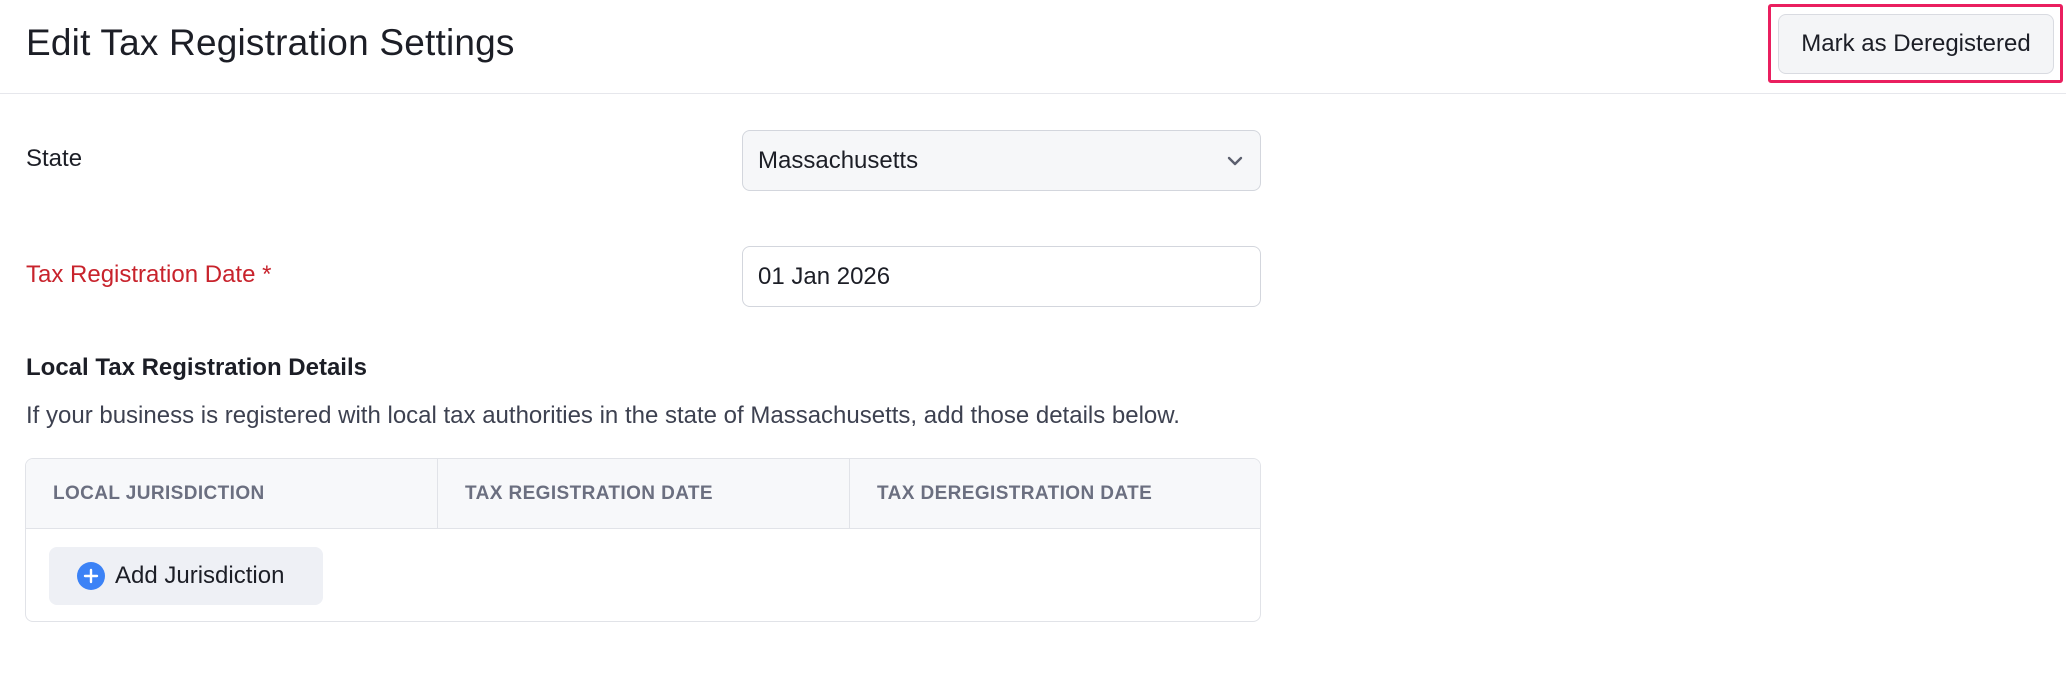  I want to click on state-label: State, so click(54, 158).